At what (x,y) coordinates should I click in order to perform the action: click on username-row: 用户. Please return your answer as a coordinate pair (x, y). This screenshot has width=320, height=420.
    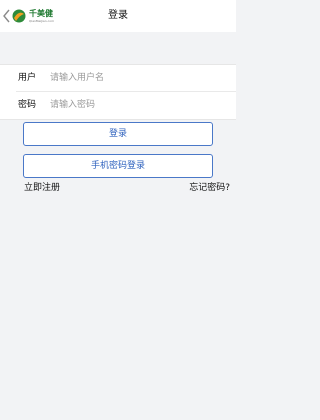
    Looking at the image, I should click on (118, 78).